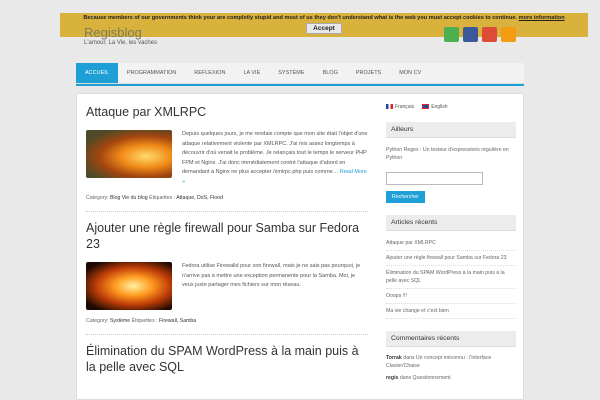 The height and width of the screenshot is (400, 600). Describe the element at coordinates (435, 107) in the screenshot. I see `lang-en: English` at that location.